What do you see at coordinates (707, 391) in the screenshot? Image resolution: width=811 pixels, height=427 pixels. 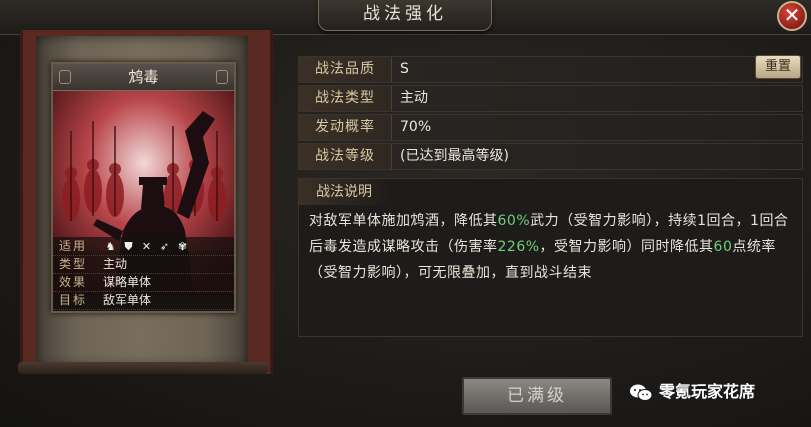 I see `watermark-text: 零氪玩家花席` at bounding box center [707, 391].